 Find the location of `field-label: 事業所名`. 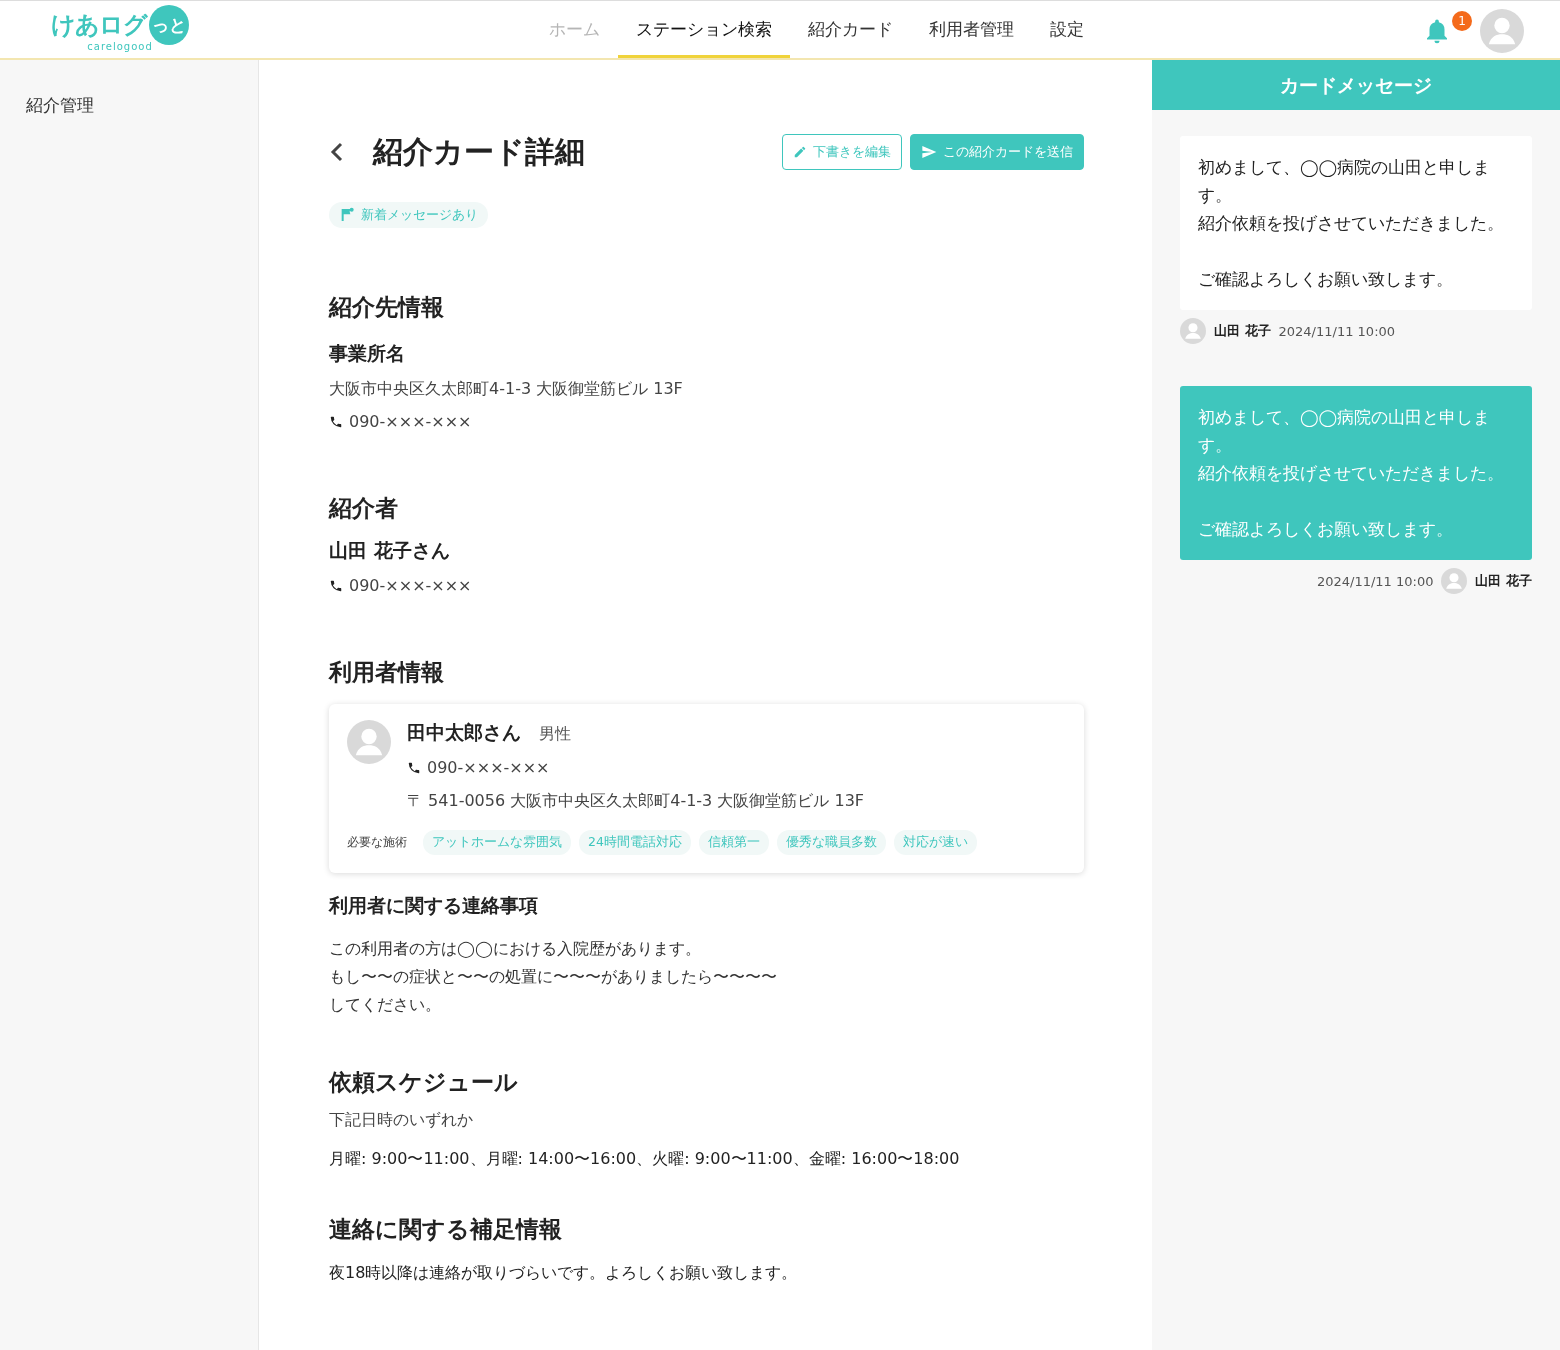

field-label: 事業所名 is located at coordinates (367, 353).